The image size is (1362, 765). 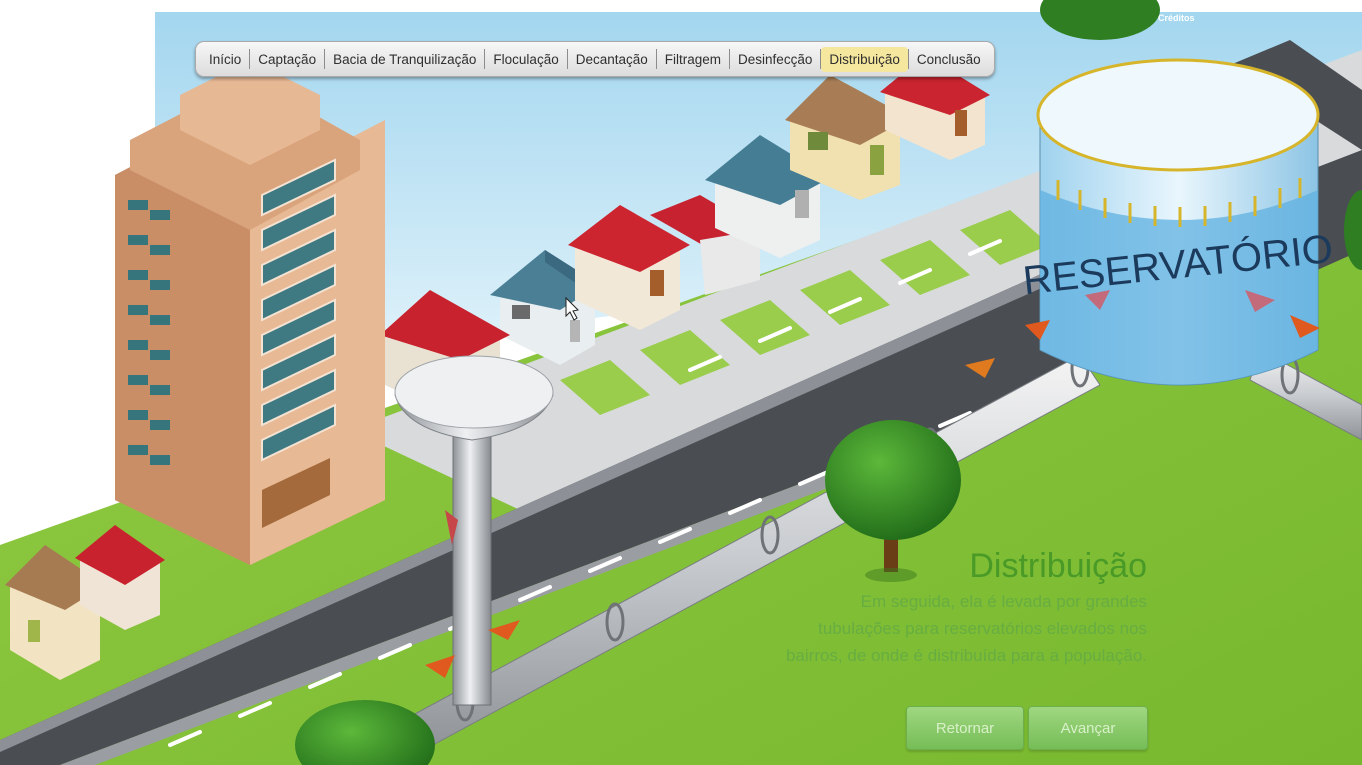 What do you see at coordinates (225, 59) in the screenshot?
I see `tab-inicio: Início` at bounding box center [225, 59].